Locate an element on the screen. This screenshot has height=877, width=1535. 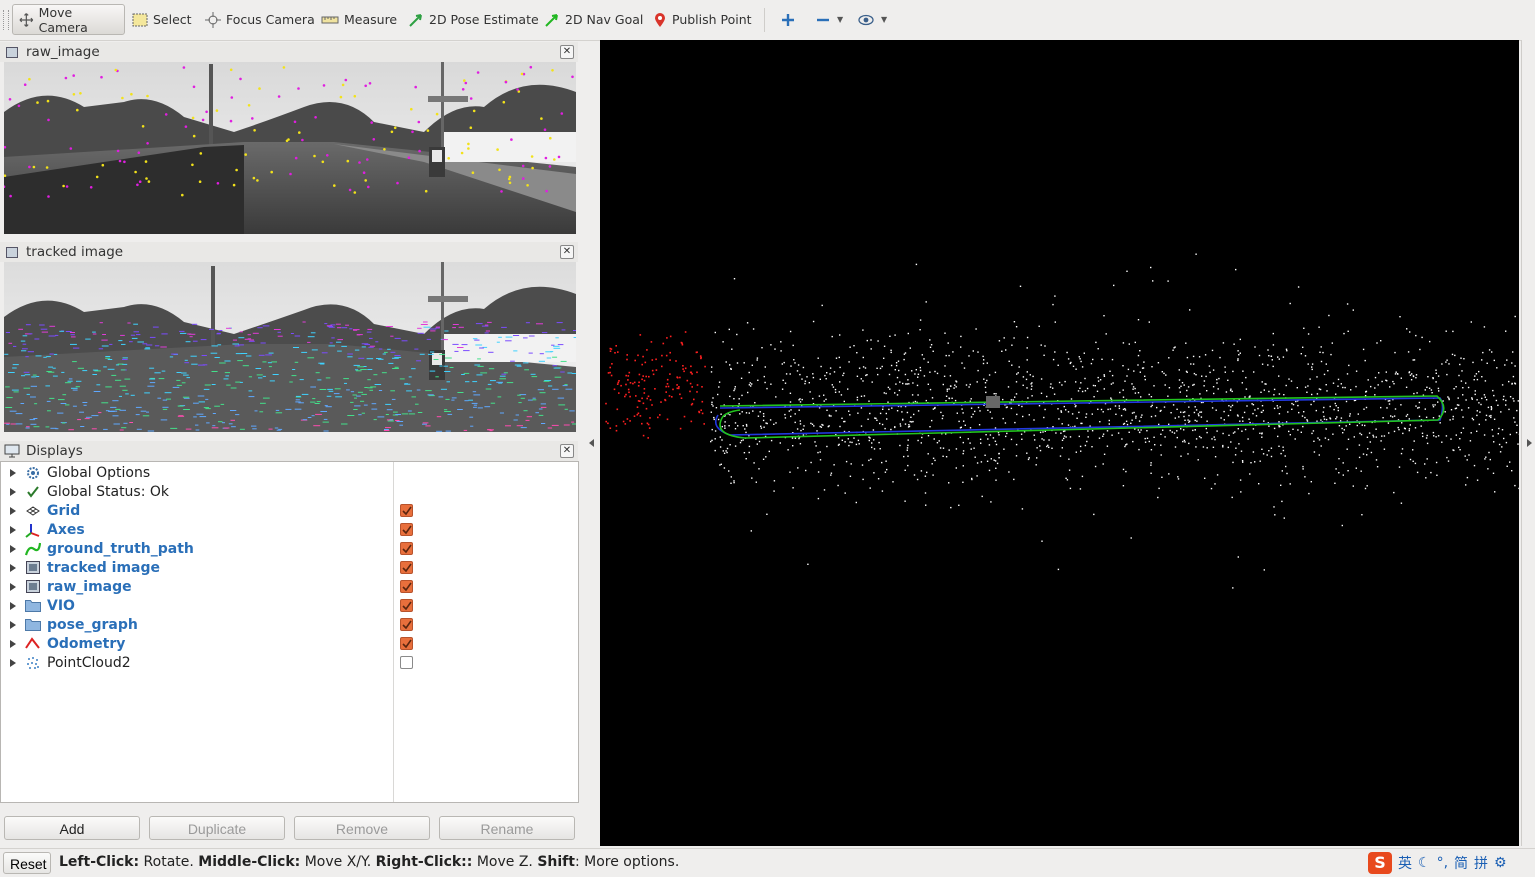
add-tool-button is located at coordinates (790, 19).